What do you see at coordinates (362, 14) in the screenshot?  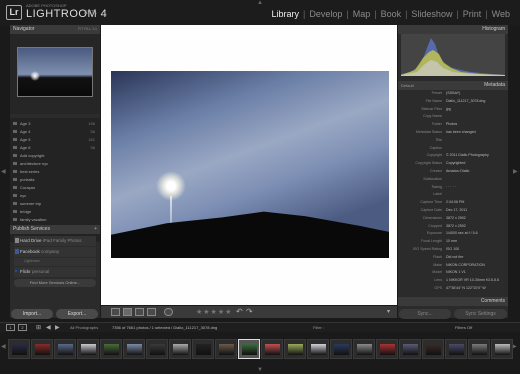 I see `module-map: Map` at bounding box center [362, 14].